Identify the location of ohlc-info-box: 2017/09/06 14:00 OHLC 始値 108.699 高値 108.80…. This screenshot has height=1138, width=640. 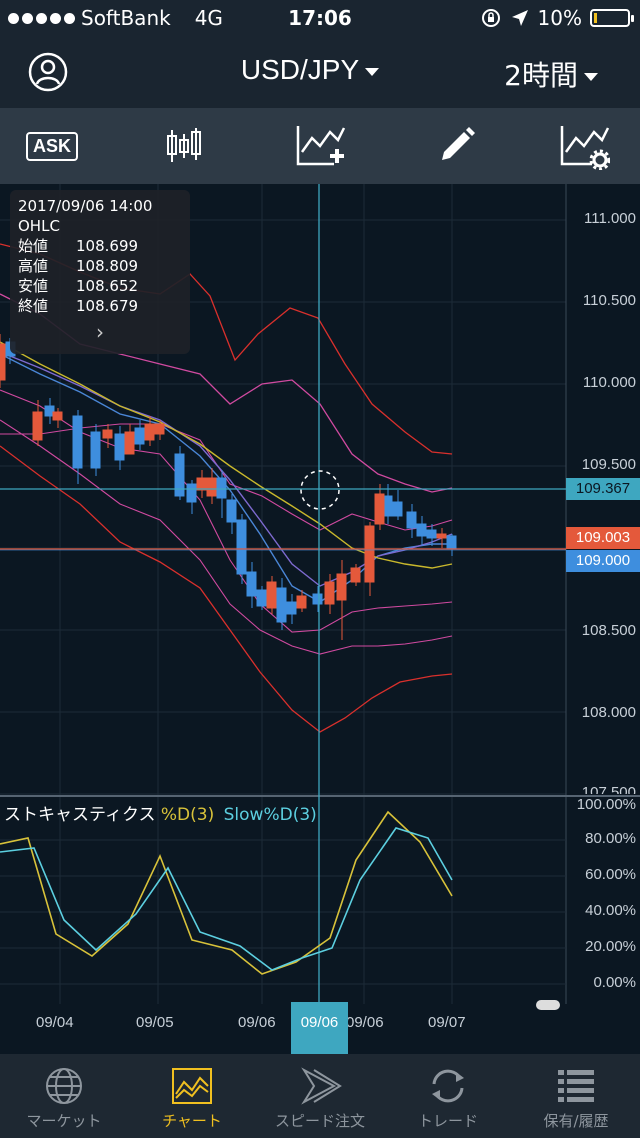
(100, 272).